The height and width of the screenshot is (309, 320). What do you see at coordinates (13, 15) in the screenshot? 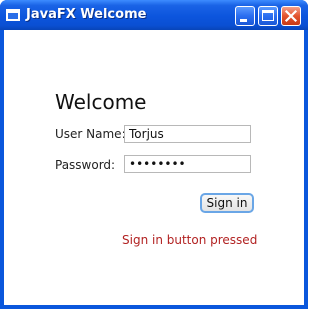
I see `app-window-icon` at bounding box center [13, 15].